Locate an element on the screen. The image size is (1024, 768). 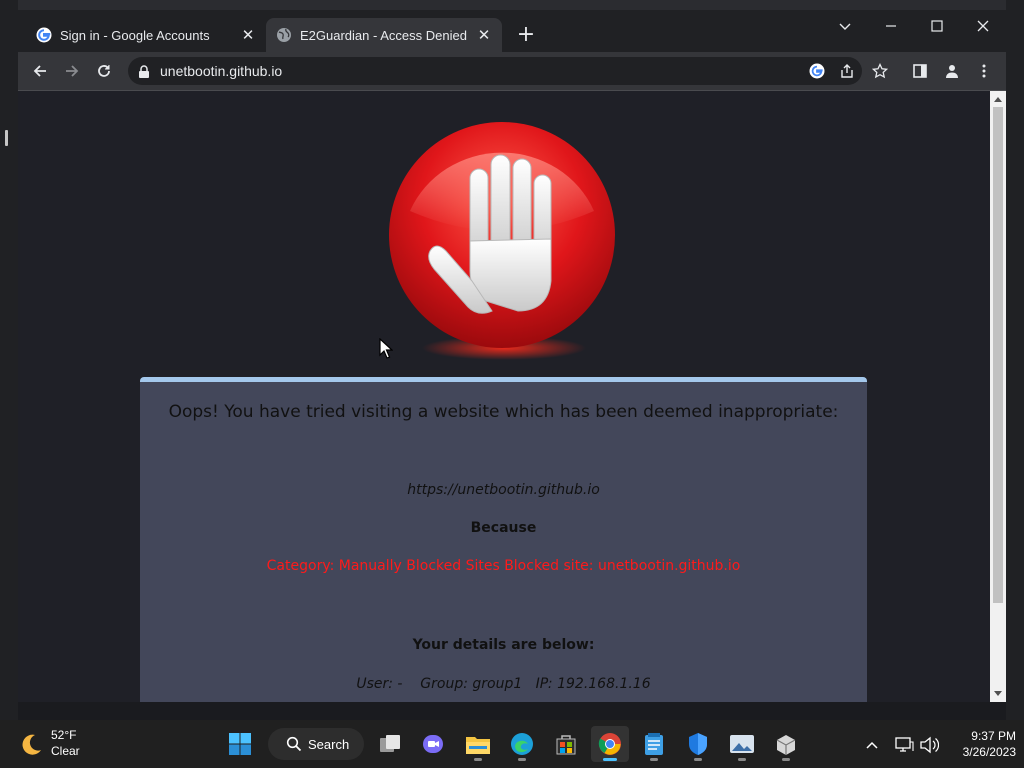
new-tab-button: + is located at coordinates (526, 35).